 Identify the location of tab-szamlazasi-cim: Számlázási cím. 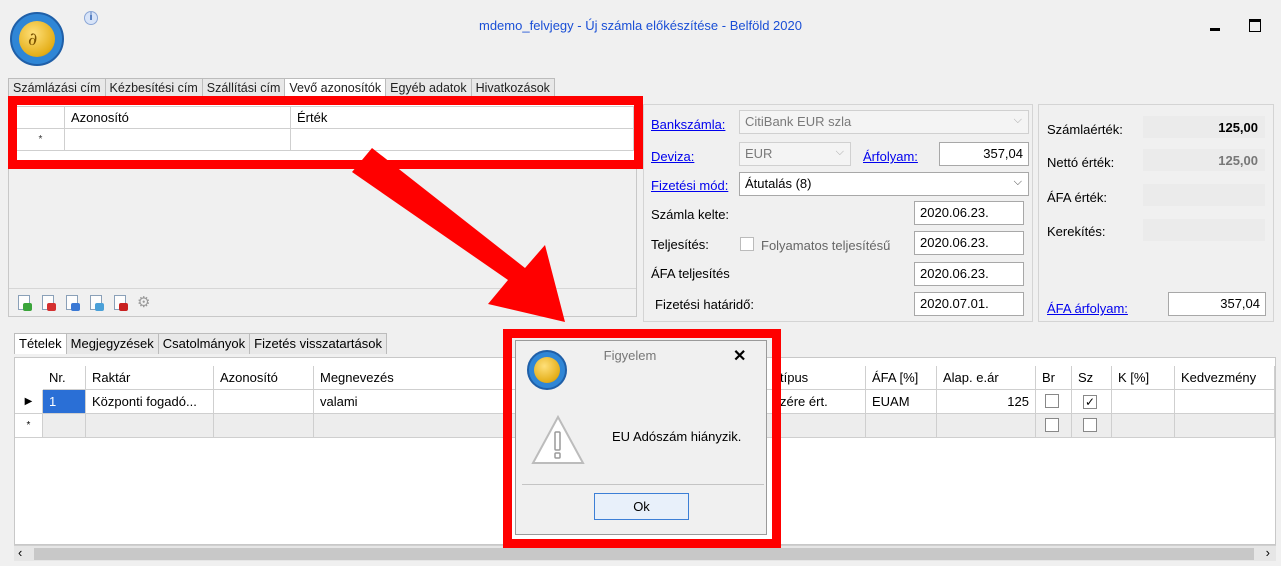
(57, 88).